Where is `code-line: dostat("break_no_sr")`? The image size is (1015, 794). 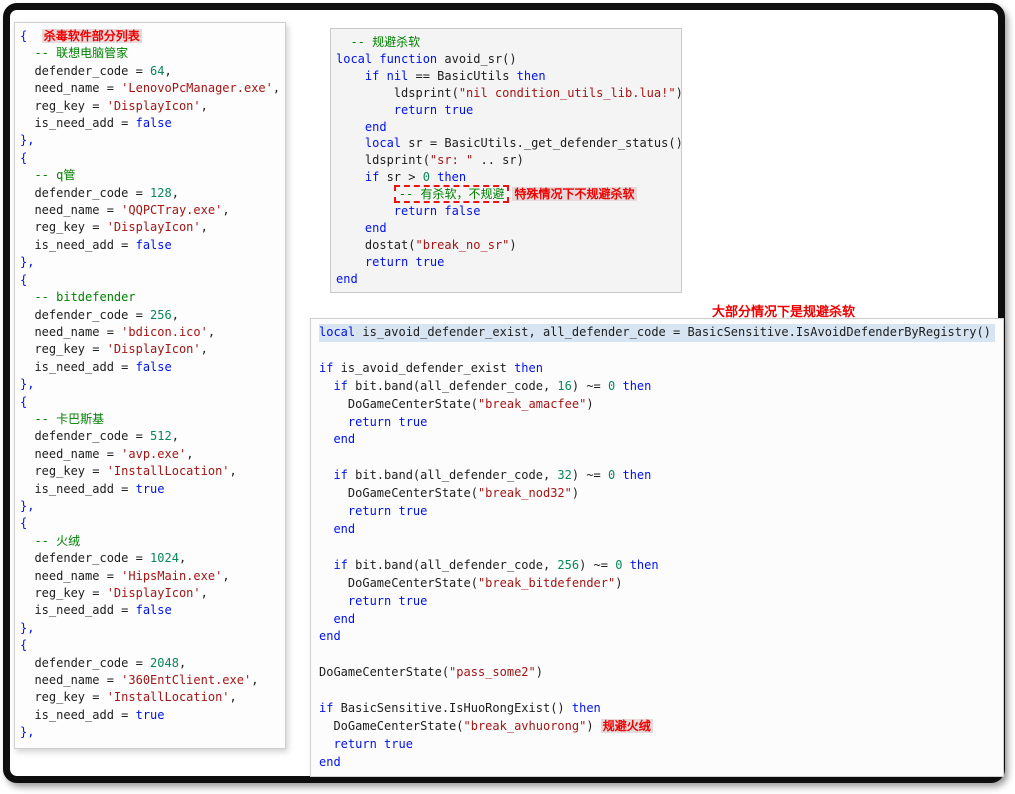
code-line: dostat("break_no_sr") is located at coordinates (506, 245).